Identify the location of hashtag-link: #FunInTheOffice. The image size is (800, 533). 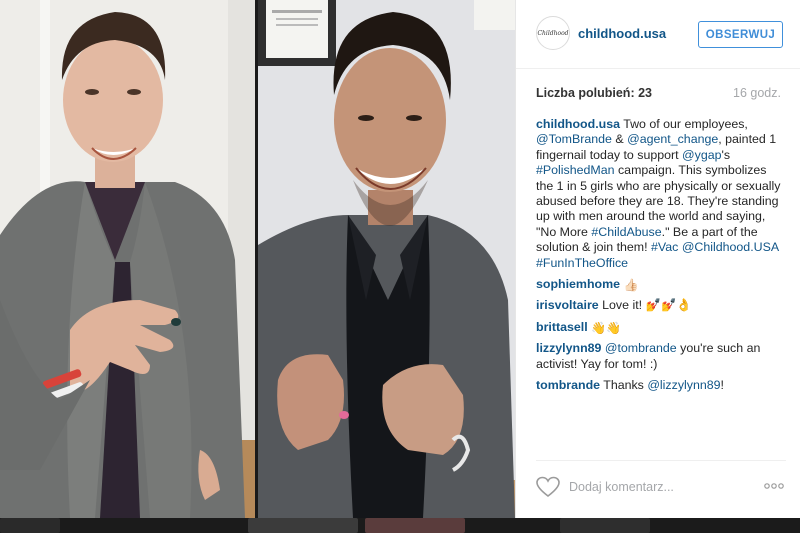
(582, 263).